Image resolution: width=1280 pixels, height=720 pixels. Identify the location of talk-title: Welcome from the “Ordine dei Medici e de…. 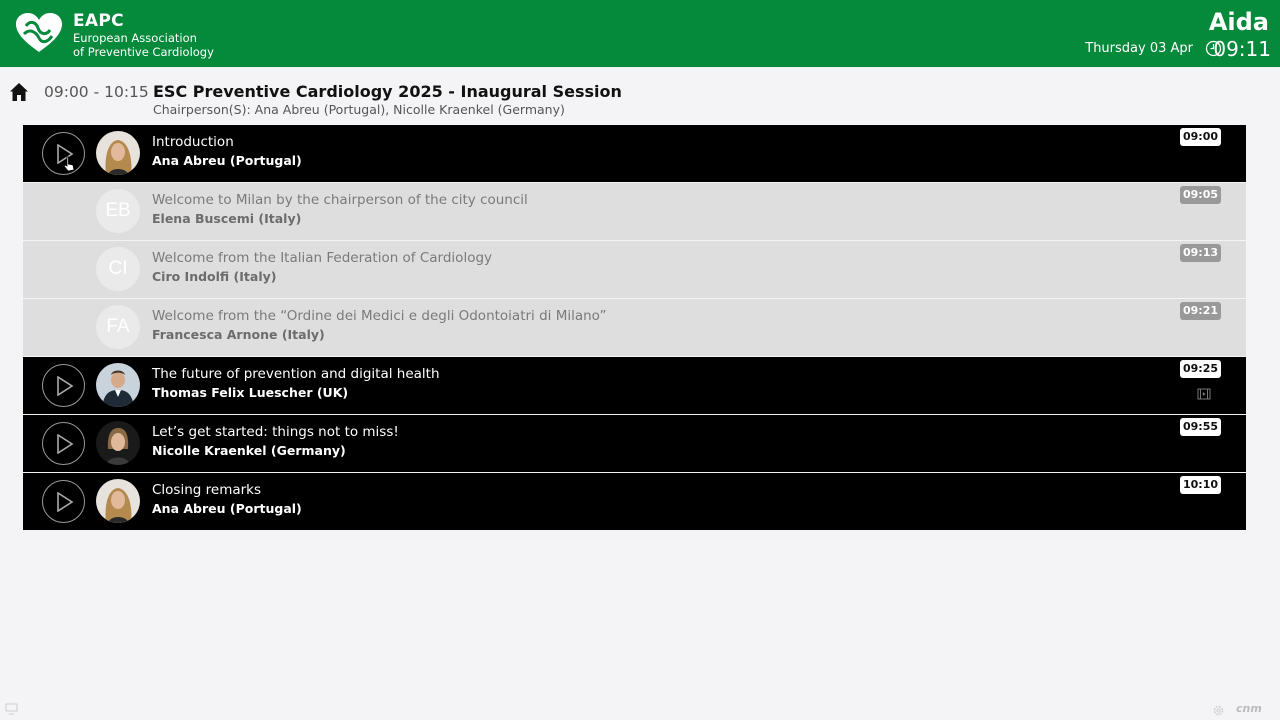
(379, 316).